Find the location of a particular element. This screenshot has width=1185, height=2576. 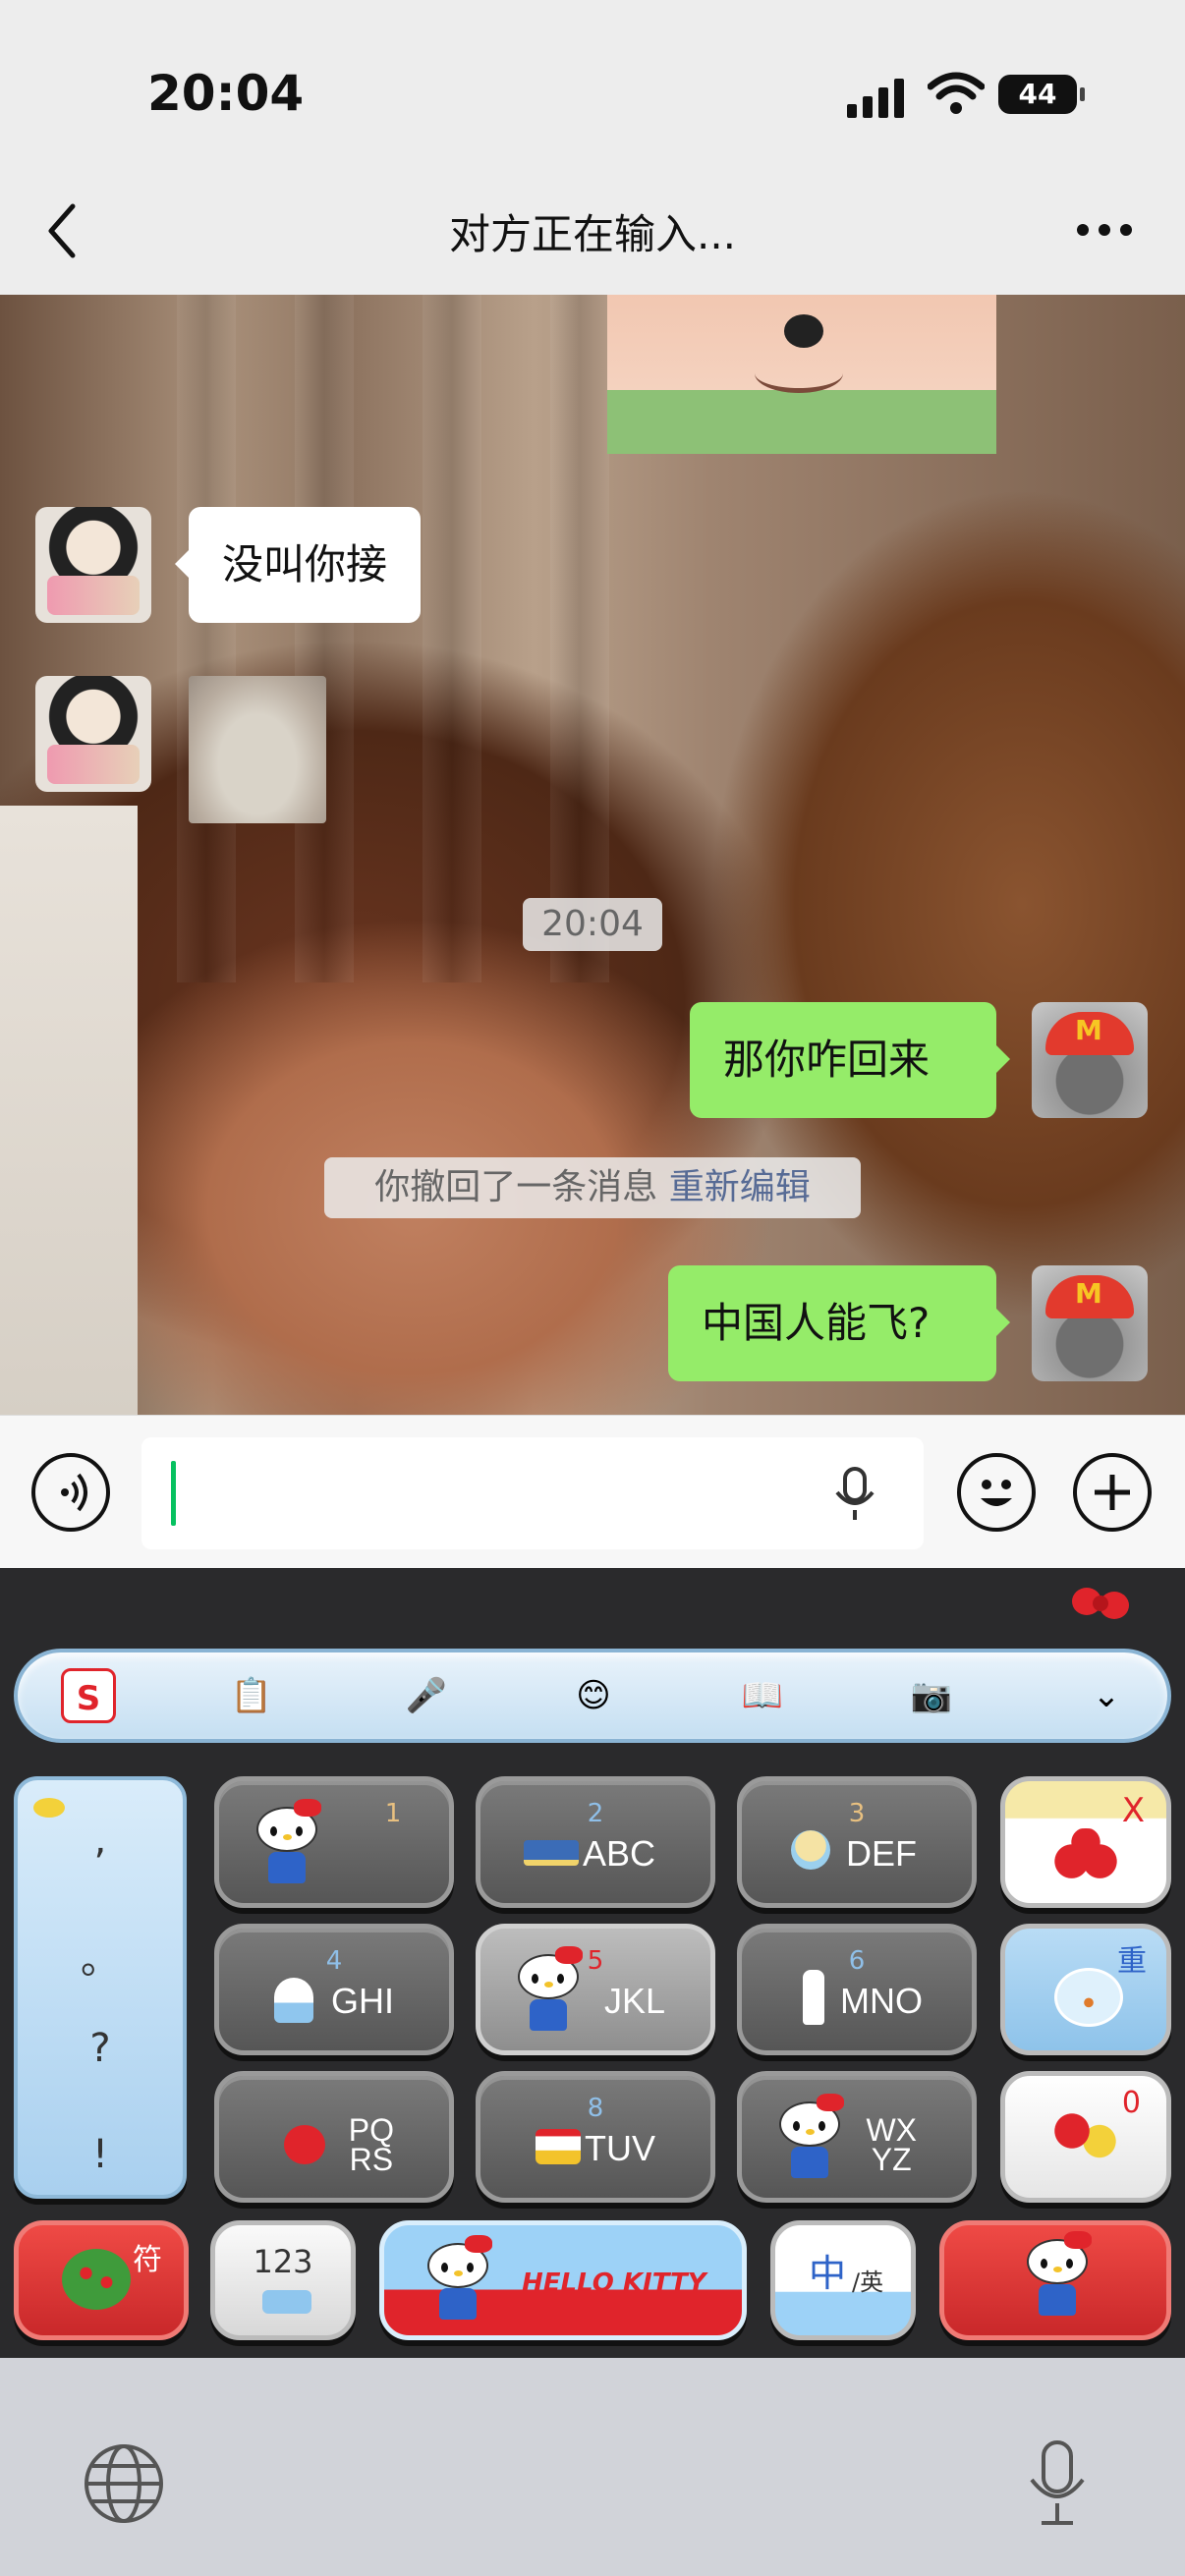

recall-notice: 你撤回了一条消息 重新编辑 is located at coordinates (592, 1187).